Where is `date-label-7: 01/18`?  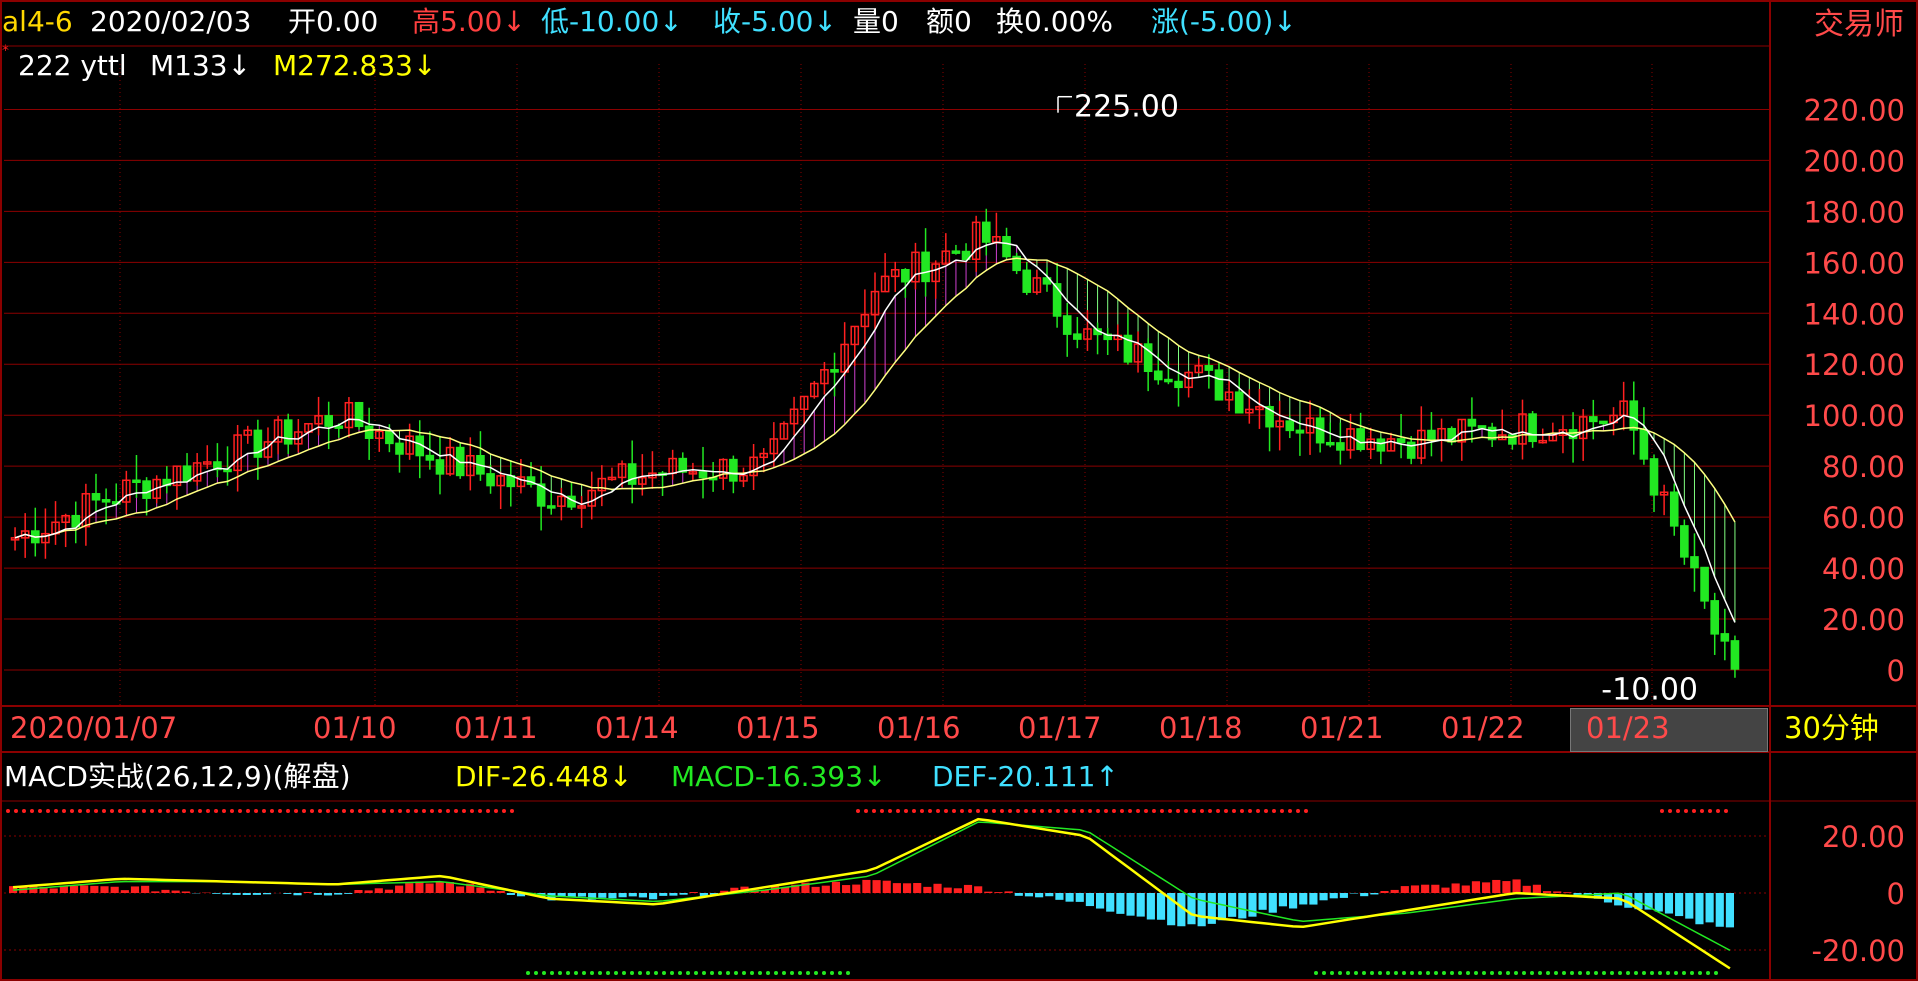 date-label-7: 01/18 is located at coordinates (1201, 728).